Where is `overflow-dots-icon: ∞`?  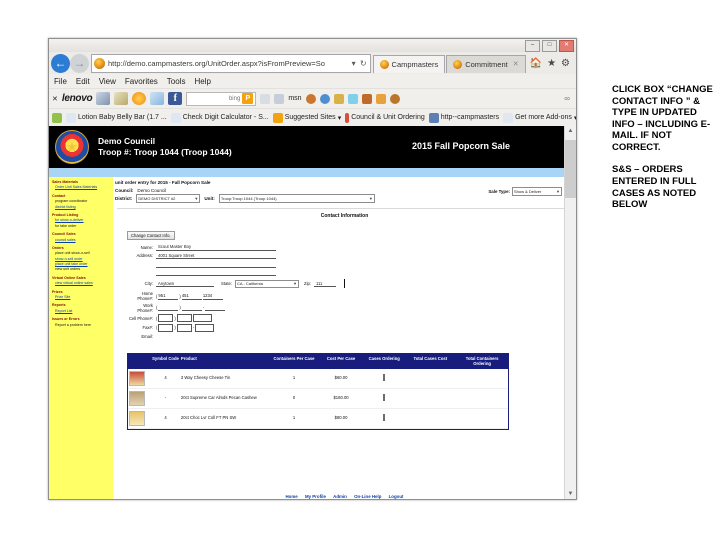 overflow-dots-icon: ∞ is located at coordinates (568, 98).